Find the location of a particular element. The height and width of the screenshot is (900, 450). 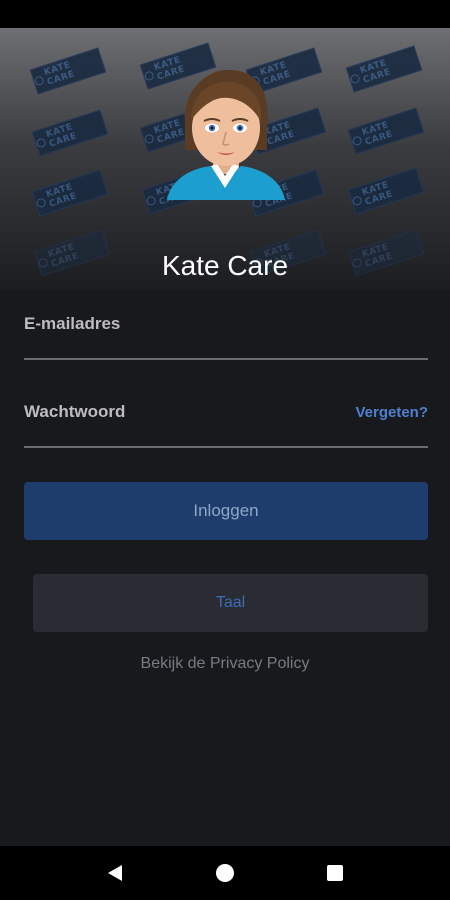

recents-square-icon is located at coordinates (335, 873).